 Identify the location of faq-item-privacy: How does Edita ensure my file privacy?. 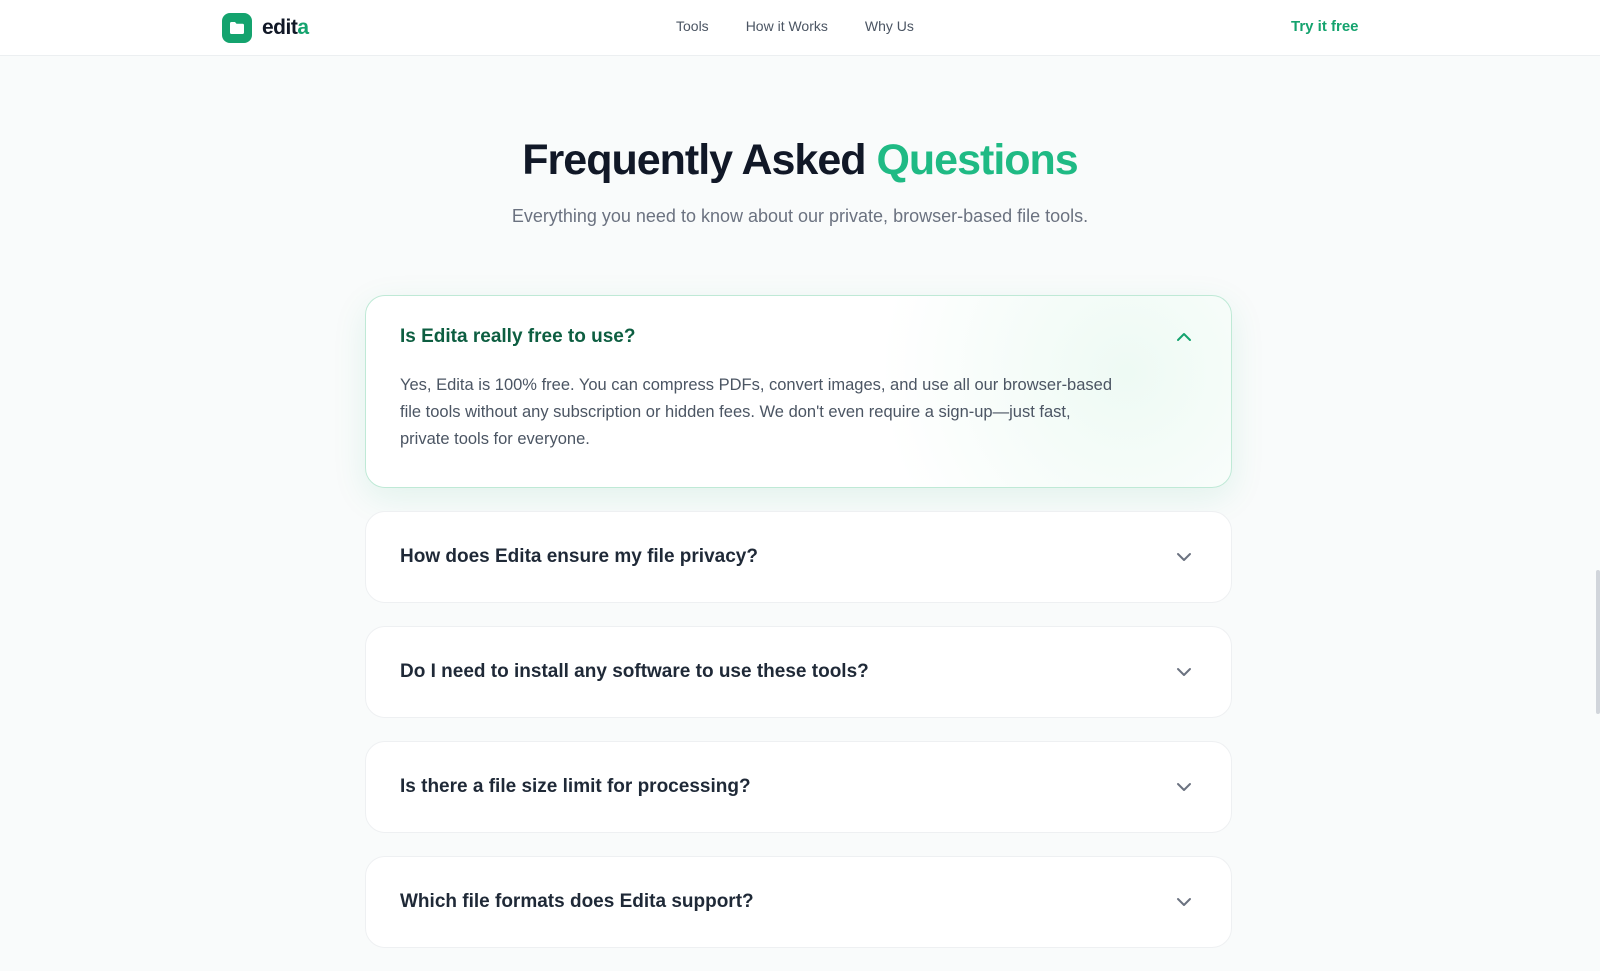
(798, 557).